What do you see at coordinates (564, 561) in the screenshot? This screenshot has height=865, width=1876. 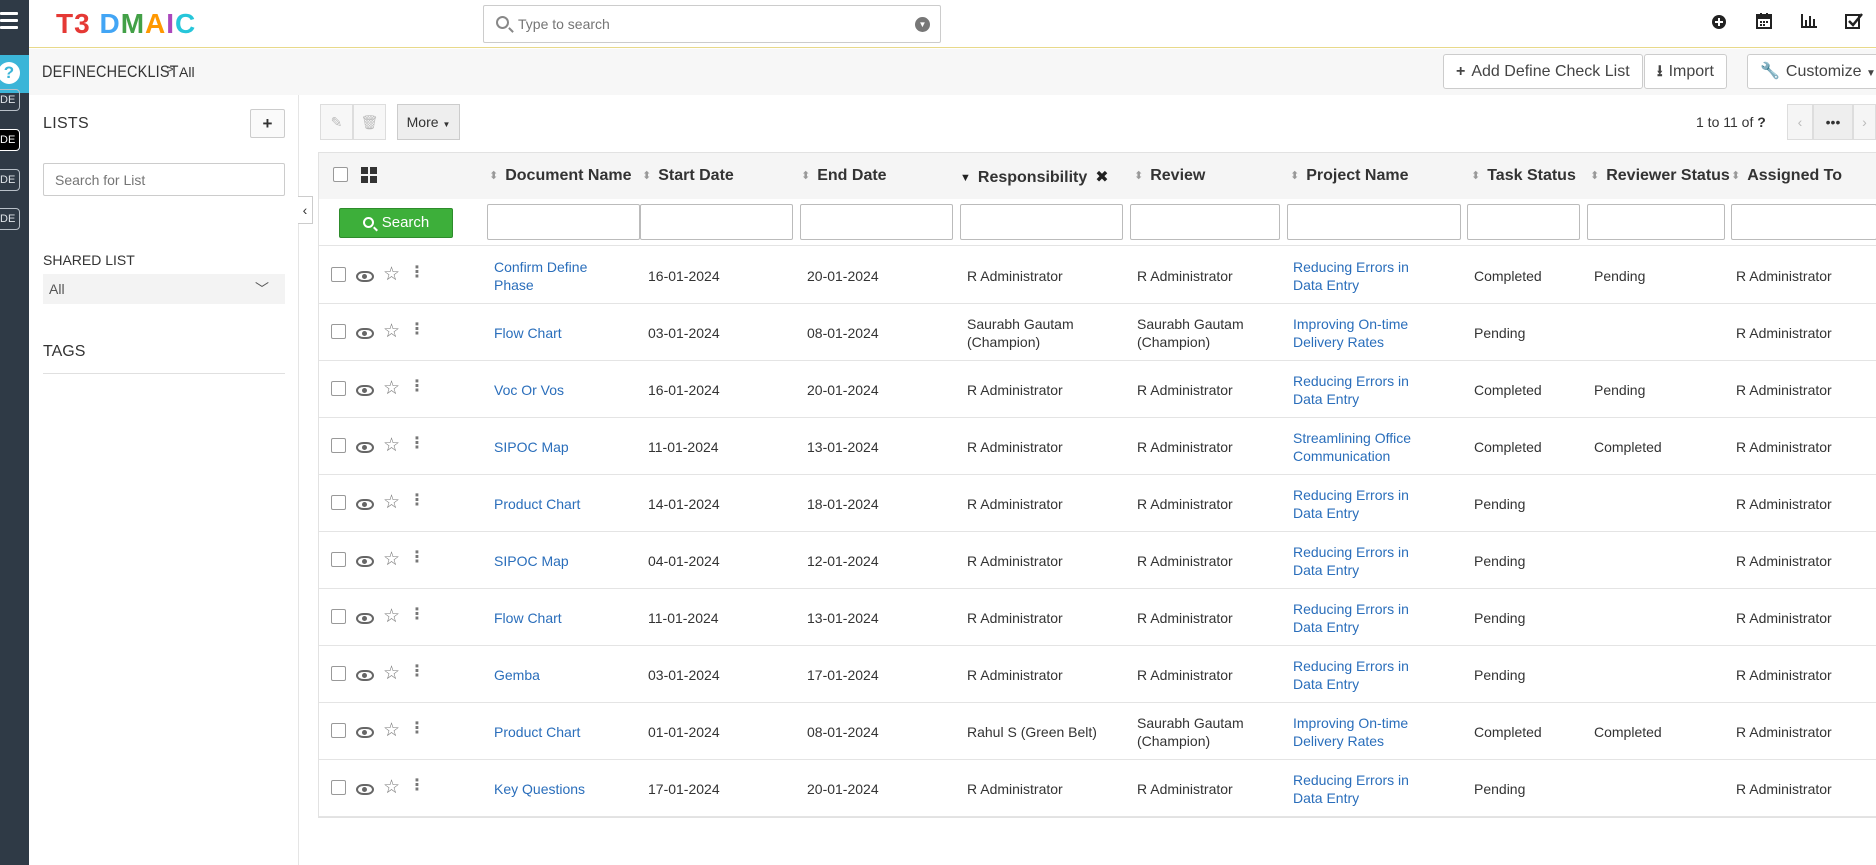 I see `cell-document-name: SIPOC Map` at bounding box center [564, 561].